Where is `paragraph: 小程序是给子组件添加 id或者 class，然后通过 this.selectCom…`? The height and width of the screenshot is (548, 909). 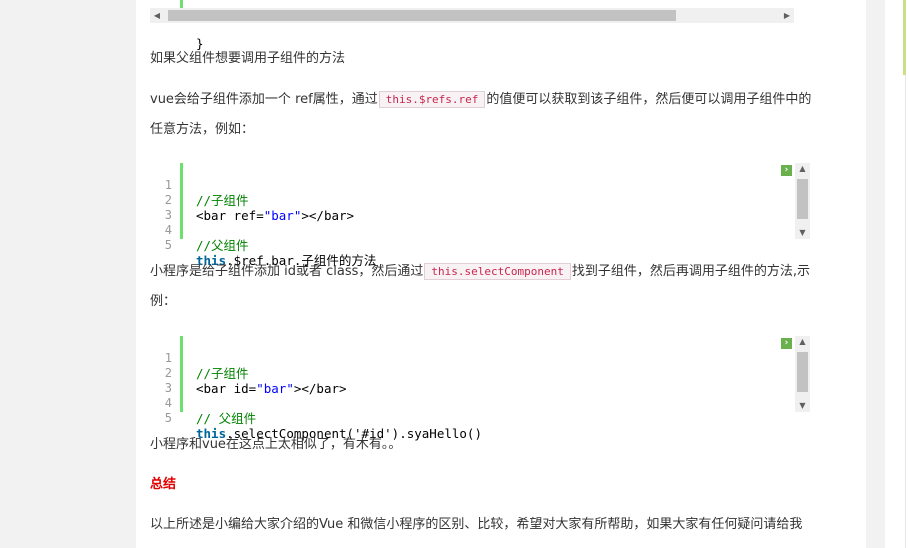 paragraph: 小程序是给子组件添加 id或者 class，然后通过 this.selectCom… is located at coordinates (480, 272).